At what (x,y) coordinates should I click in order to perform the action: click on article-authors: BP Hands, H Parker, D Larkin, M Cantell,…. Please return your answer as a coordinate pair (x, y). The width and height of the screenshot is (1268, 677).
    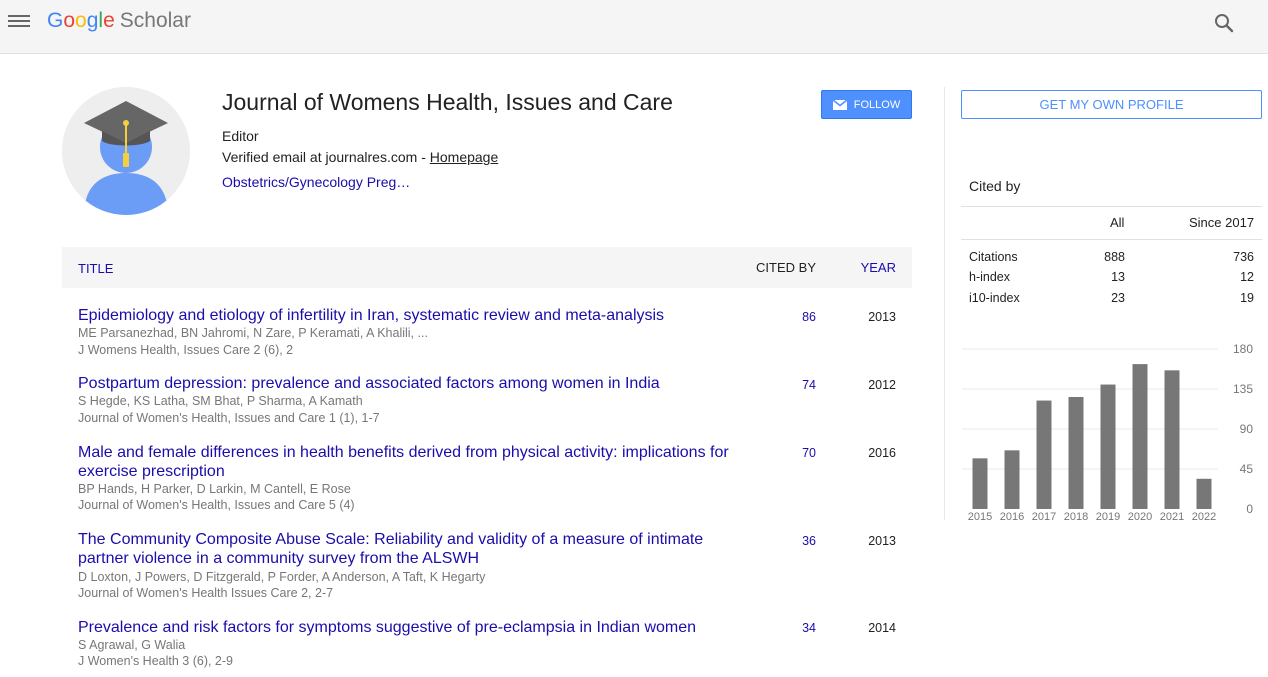
    Looking at the image, I should click on (214, 489).